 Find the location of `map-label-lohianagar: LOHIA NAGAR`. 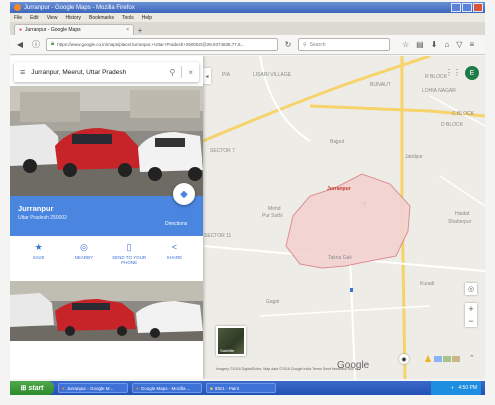

map-label-lohianagar: LOHIA NAGAR is located at coordinates (439, 91).